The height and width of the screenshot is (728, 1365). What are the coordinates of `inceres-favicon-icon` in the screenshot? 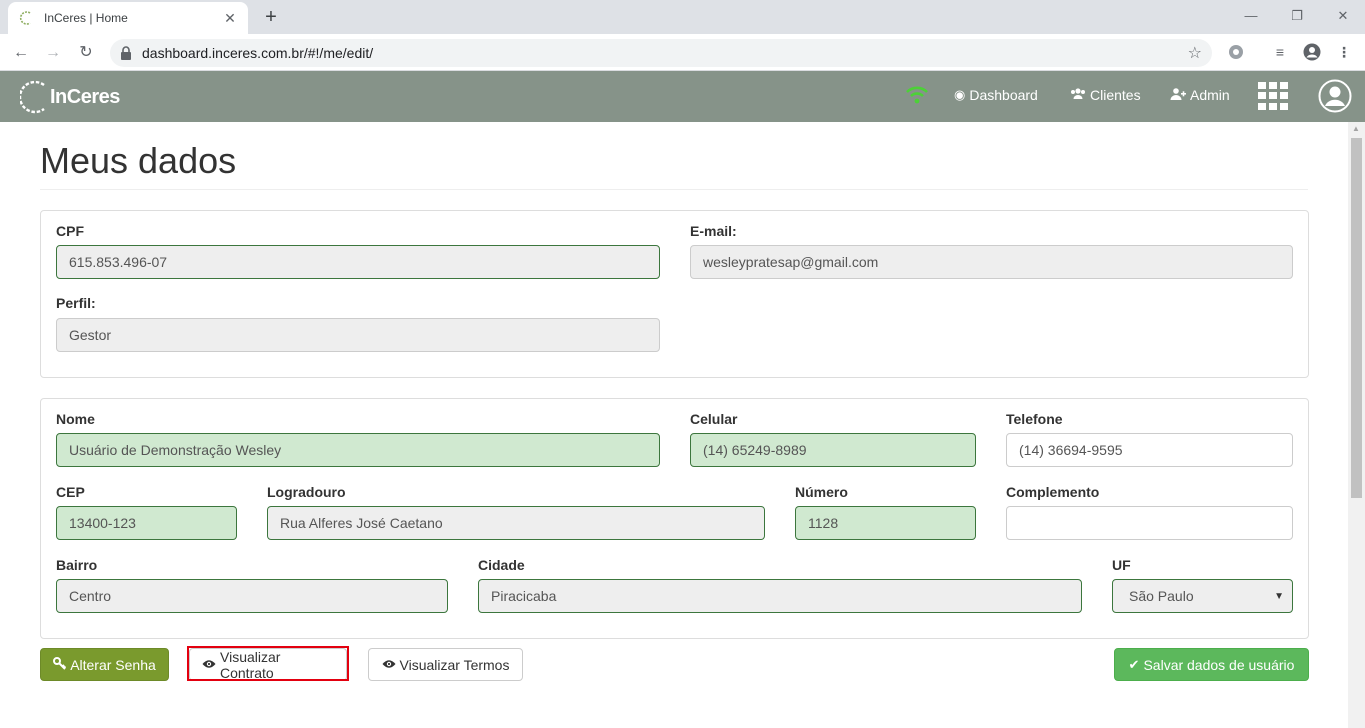 It's located at (26, 18).